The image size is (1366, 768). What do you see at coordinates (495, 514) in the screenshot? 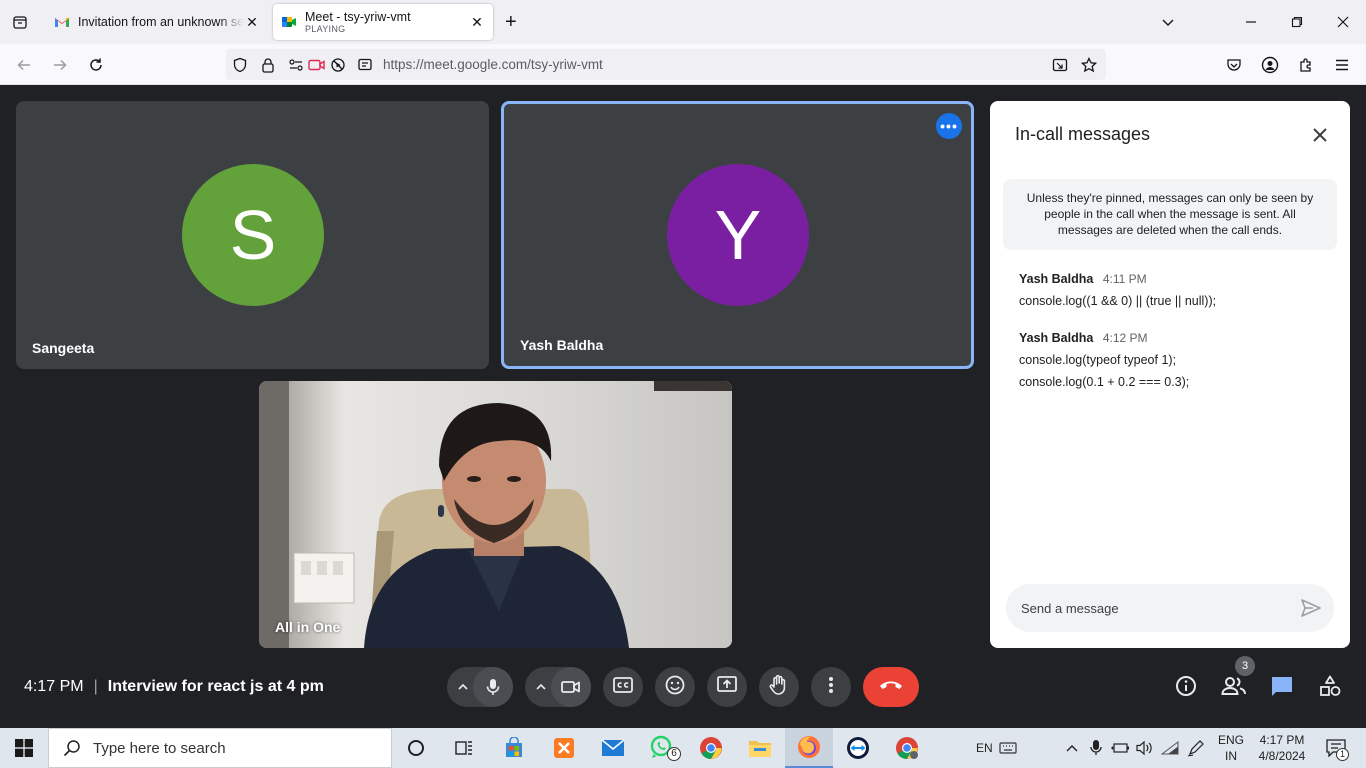
I see `self-video-tile: All in One` at bounding box center [495, 514].